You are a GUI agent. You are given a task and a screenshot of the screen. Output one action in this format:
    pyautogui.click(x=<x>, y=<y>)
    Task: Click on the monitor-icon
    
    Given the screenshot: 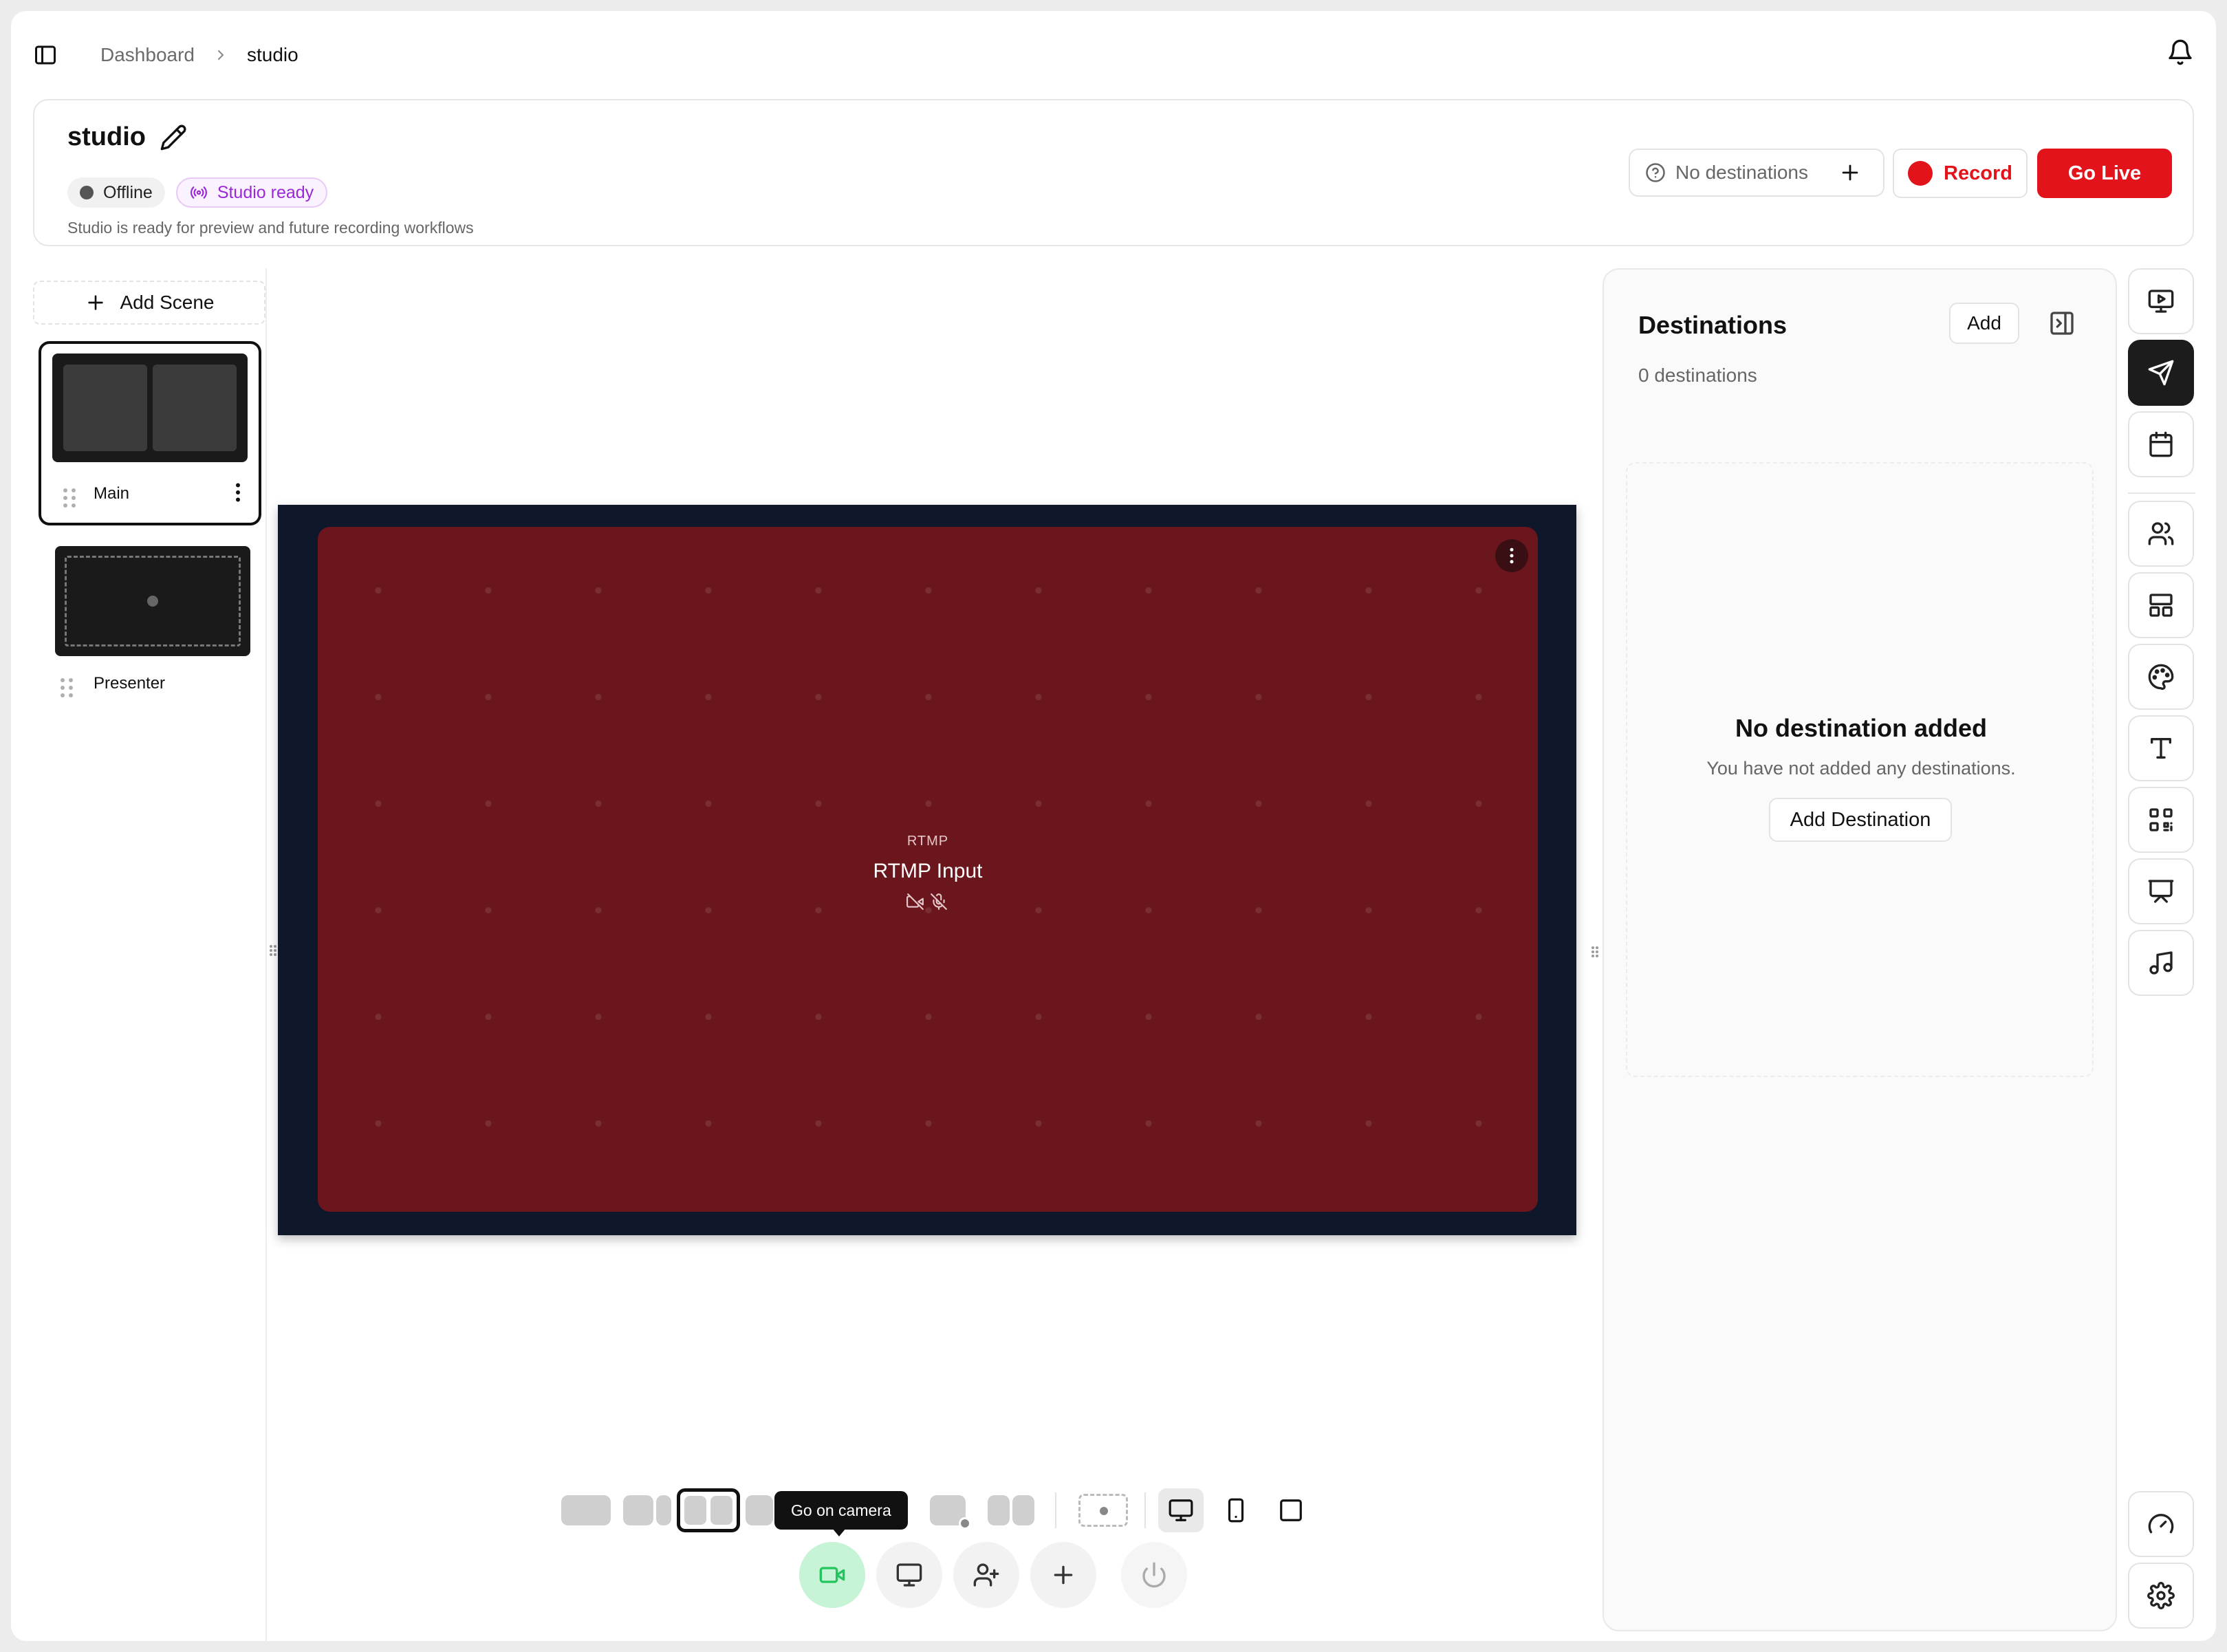 What is the action you would take?
    pyautogui.click(x=909, y=1575)
    